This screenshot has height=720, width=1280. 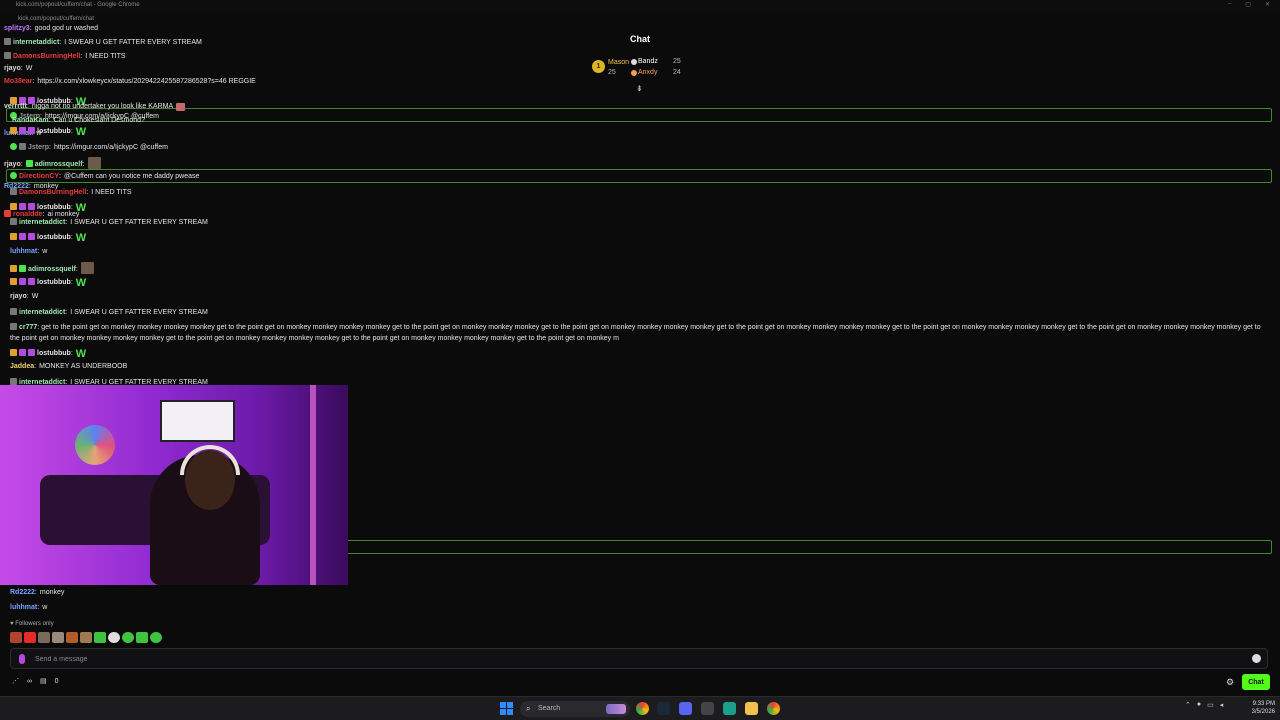 What do you see at coordinates (17, 28) in the screenshot?
I see `chat-username: splitzy3` at bounding box center [17, 28].